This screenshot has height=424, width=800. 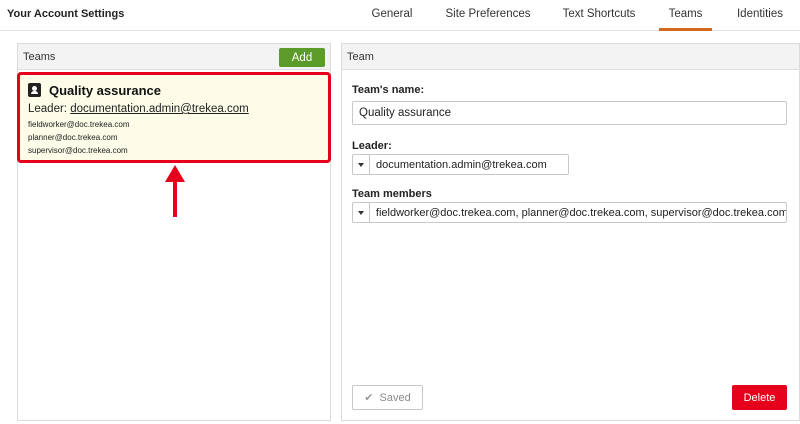 I want to click on tab-text-shortcuts: Text Shortcuts, so click(x=599, y=15).